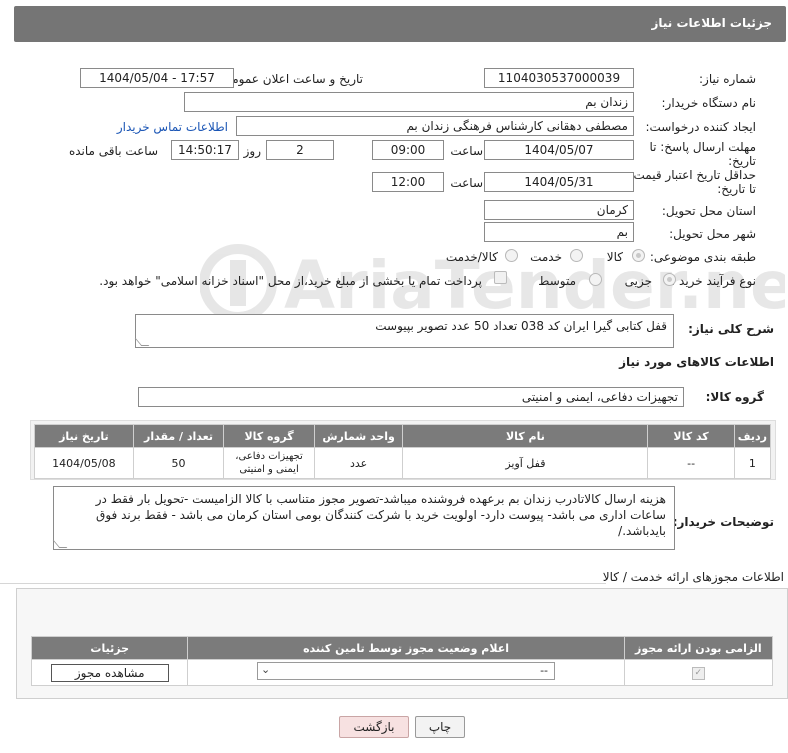 The image size is (788, 753). What do you see at coordinates (692, 175) in the screenshot?
I see `validity-label: حداقل تاریخ اعتبار قیمت:` at bounding box center [692, 175].